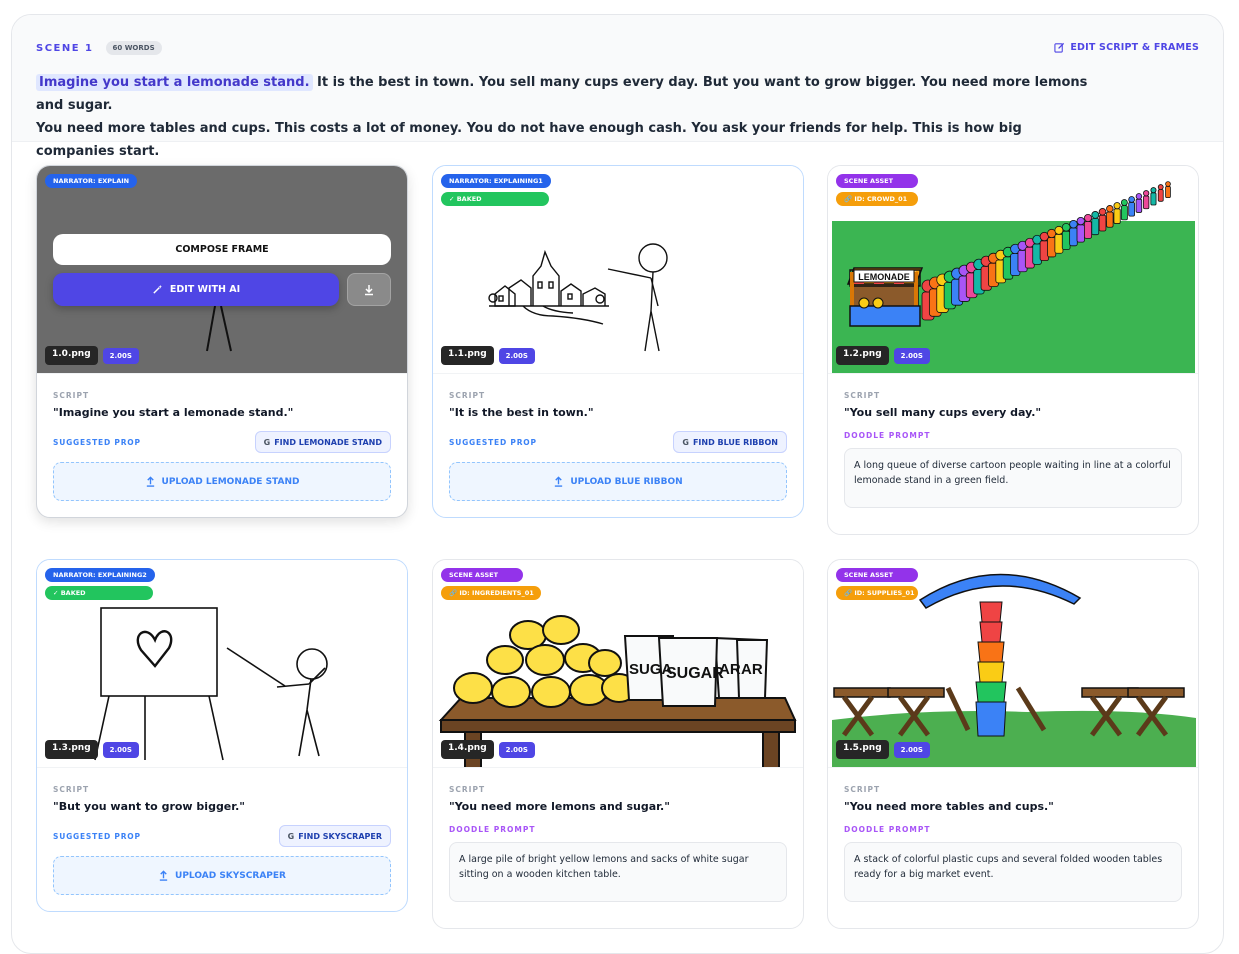  Describe the element at coordinates (884, 277) in the screenshot. I see `stand-sign: LEMONADE` at that location.